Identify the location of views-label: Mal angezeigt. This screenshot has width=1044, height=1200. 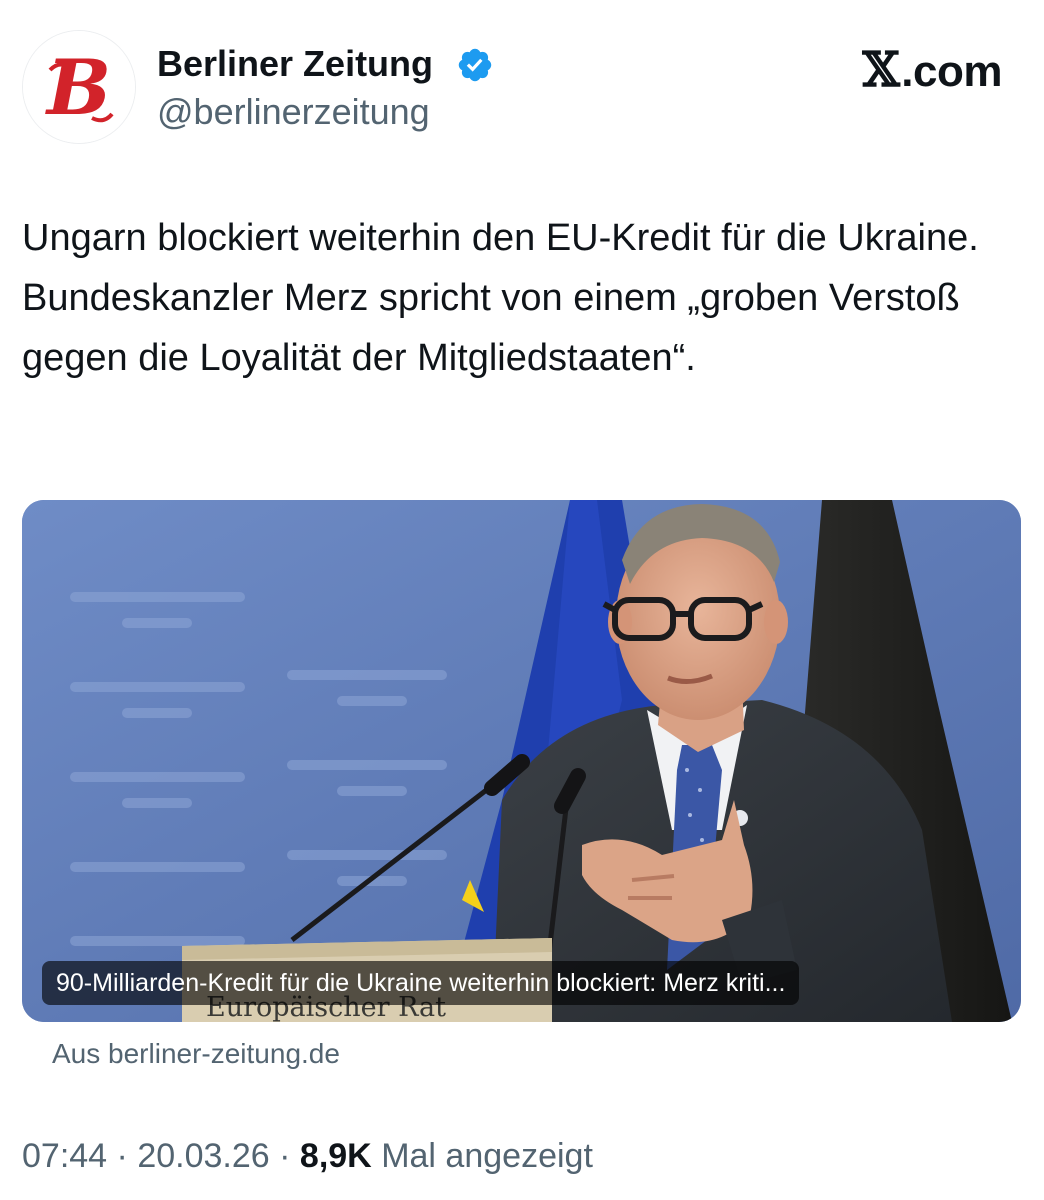
(487, 1156).